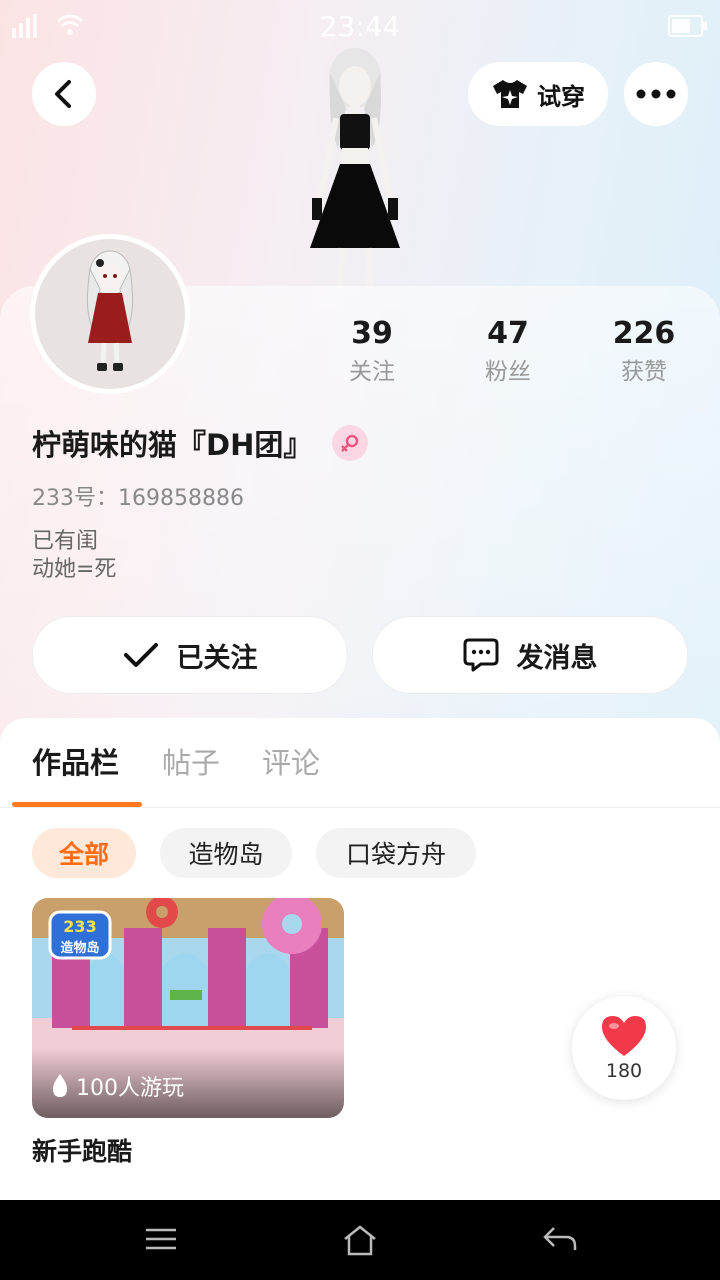  What do you see at coordinates (82, 1150) in the screenshot?
I see `work-title: 新手跑酷` at bounding box center [82, 1150].